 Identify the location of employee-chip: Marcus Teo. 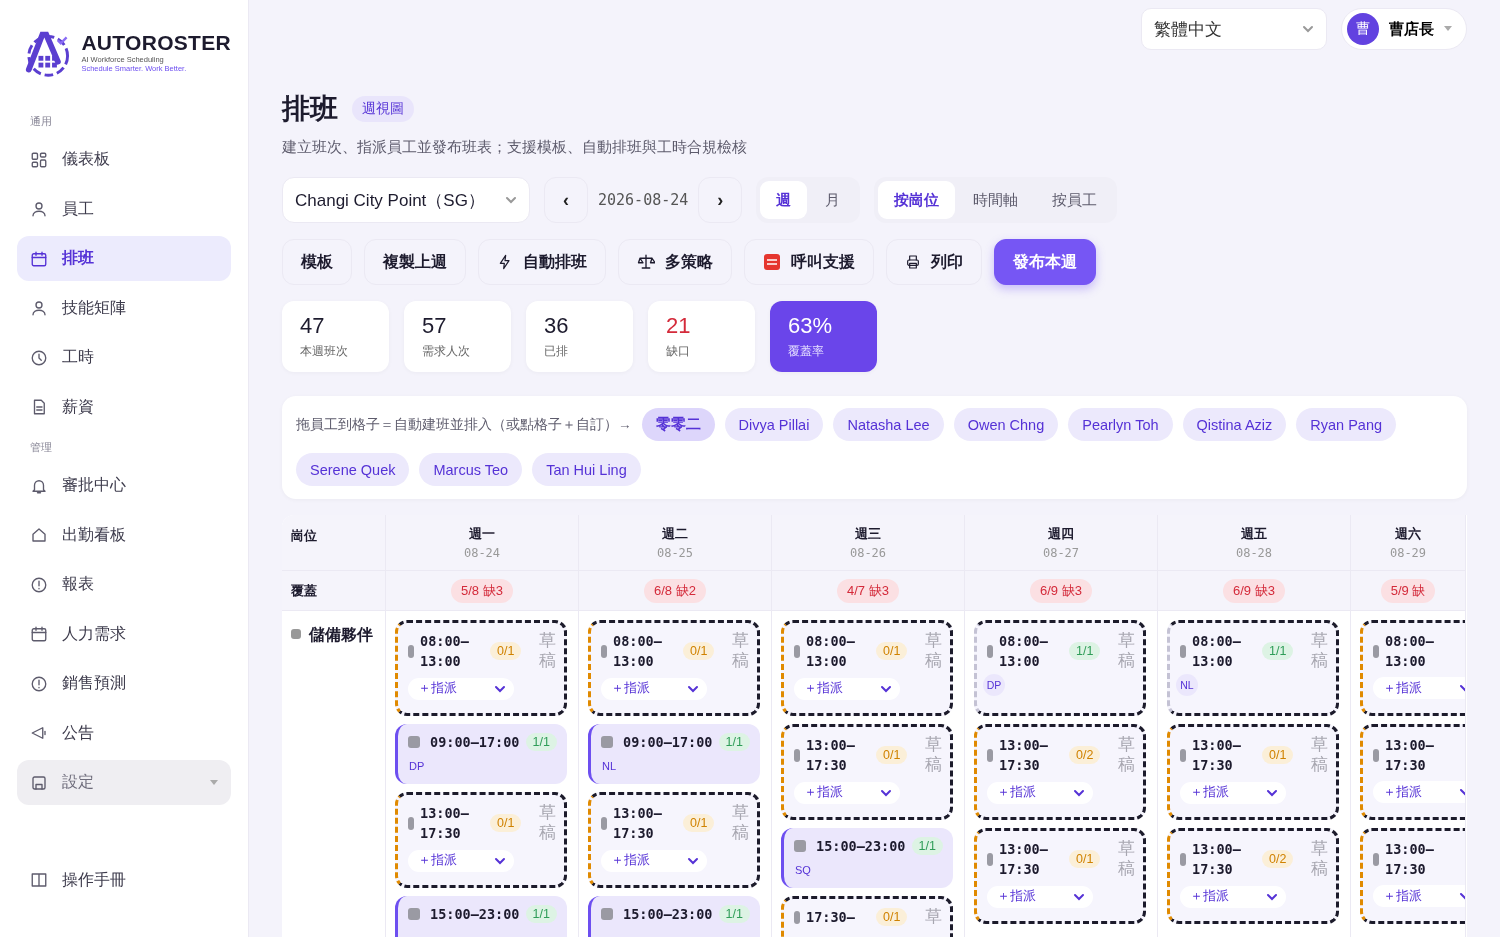
(471, 469).